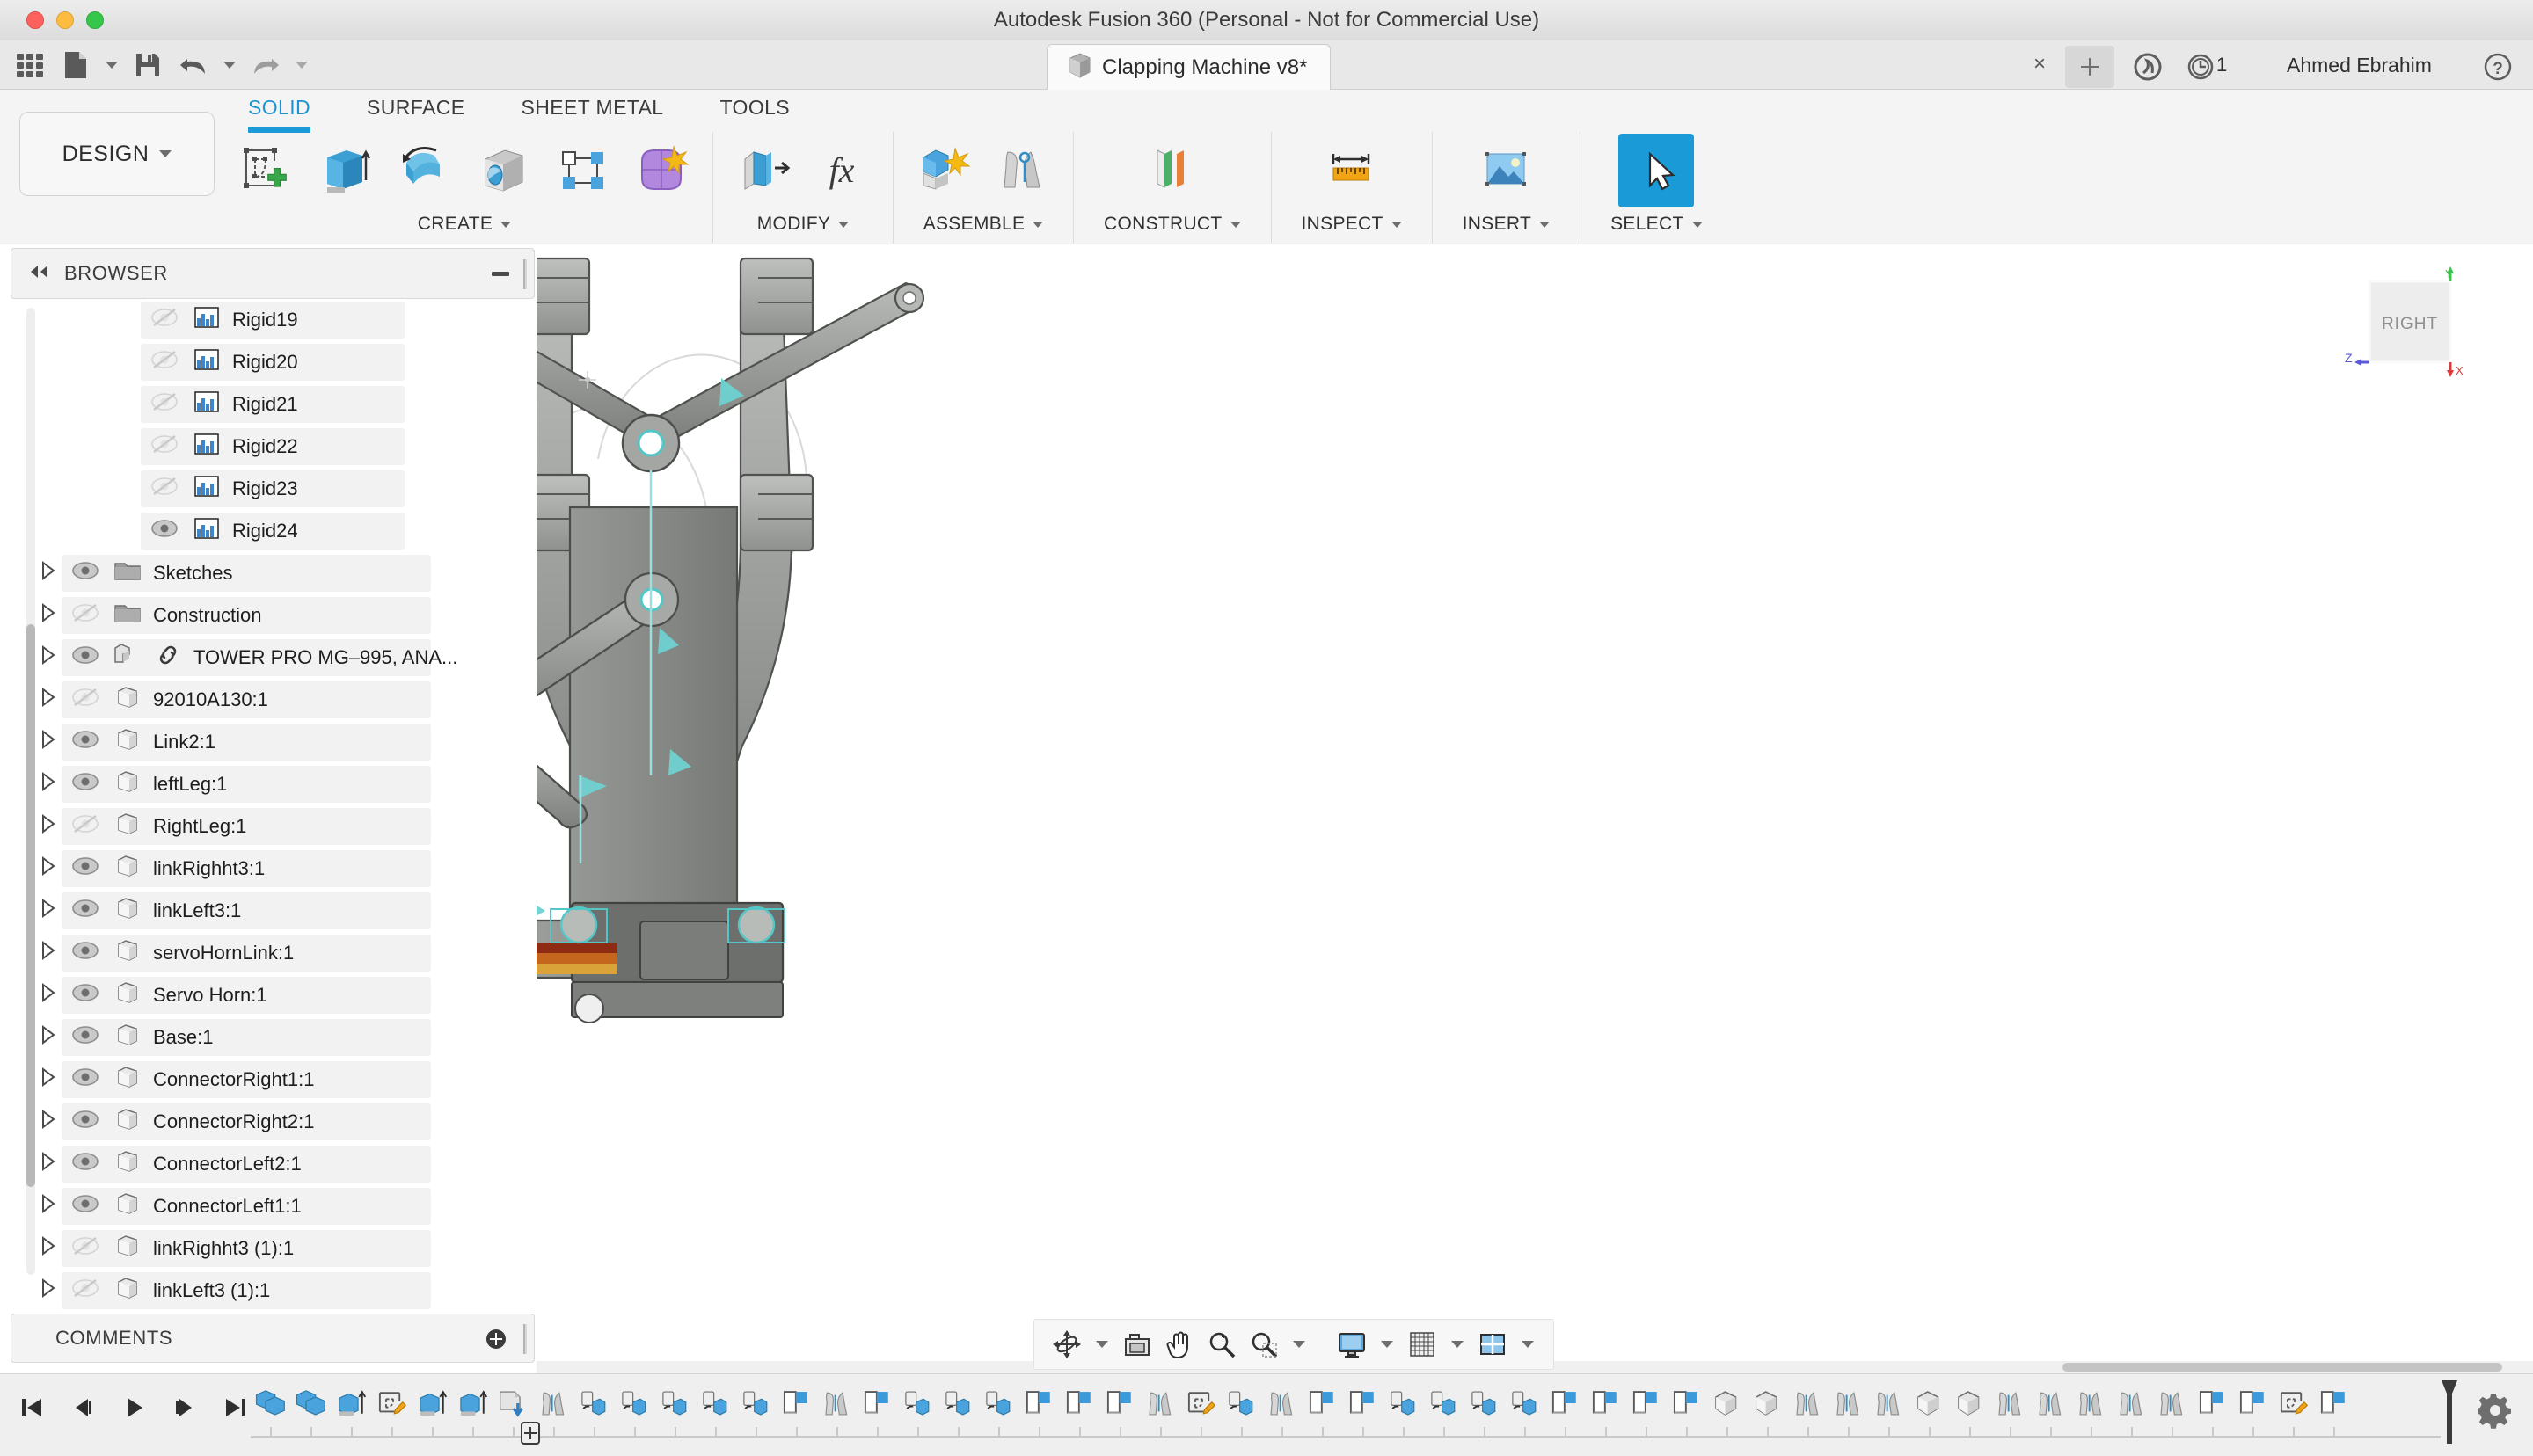 This screenshot has width=2533, height=1456. What do you see at coordinates (496, 1339) in the screenshot?
I see `add-comment-icon` at bounding box center [496, 1339].